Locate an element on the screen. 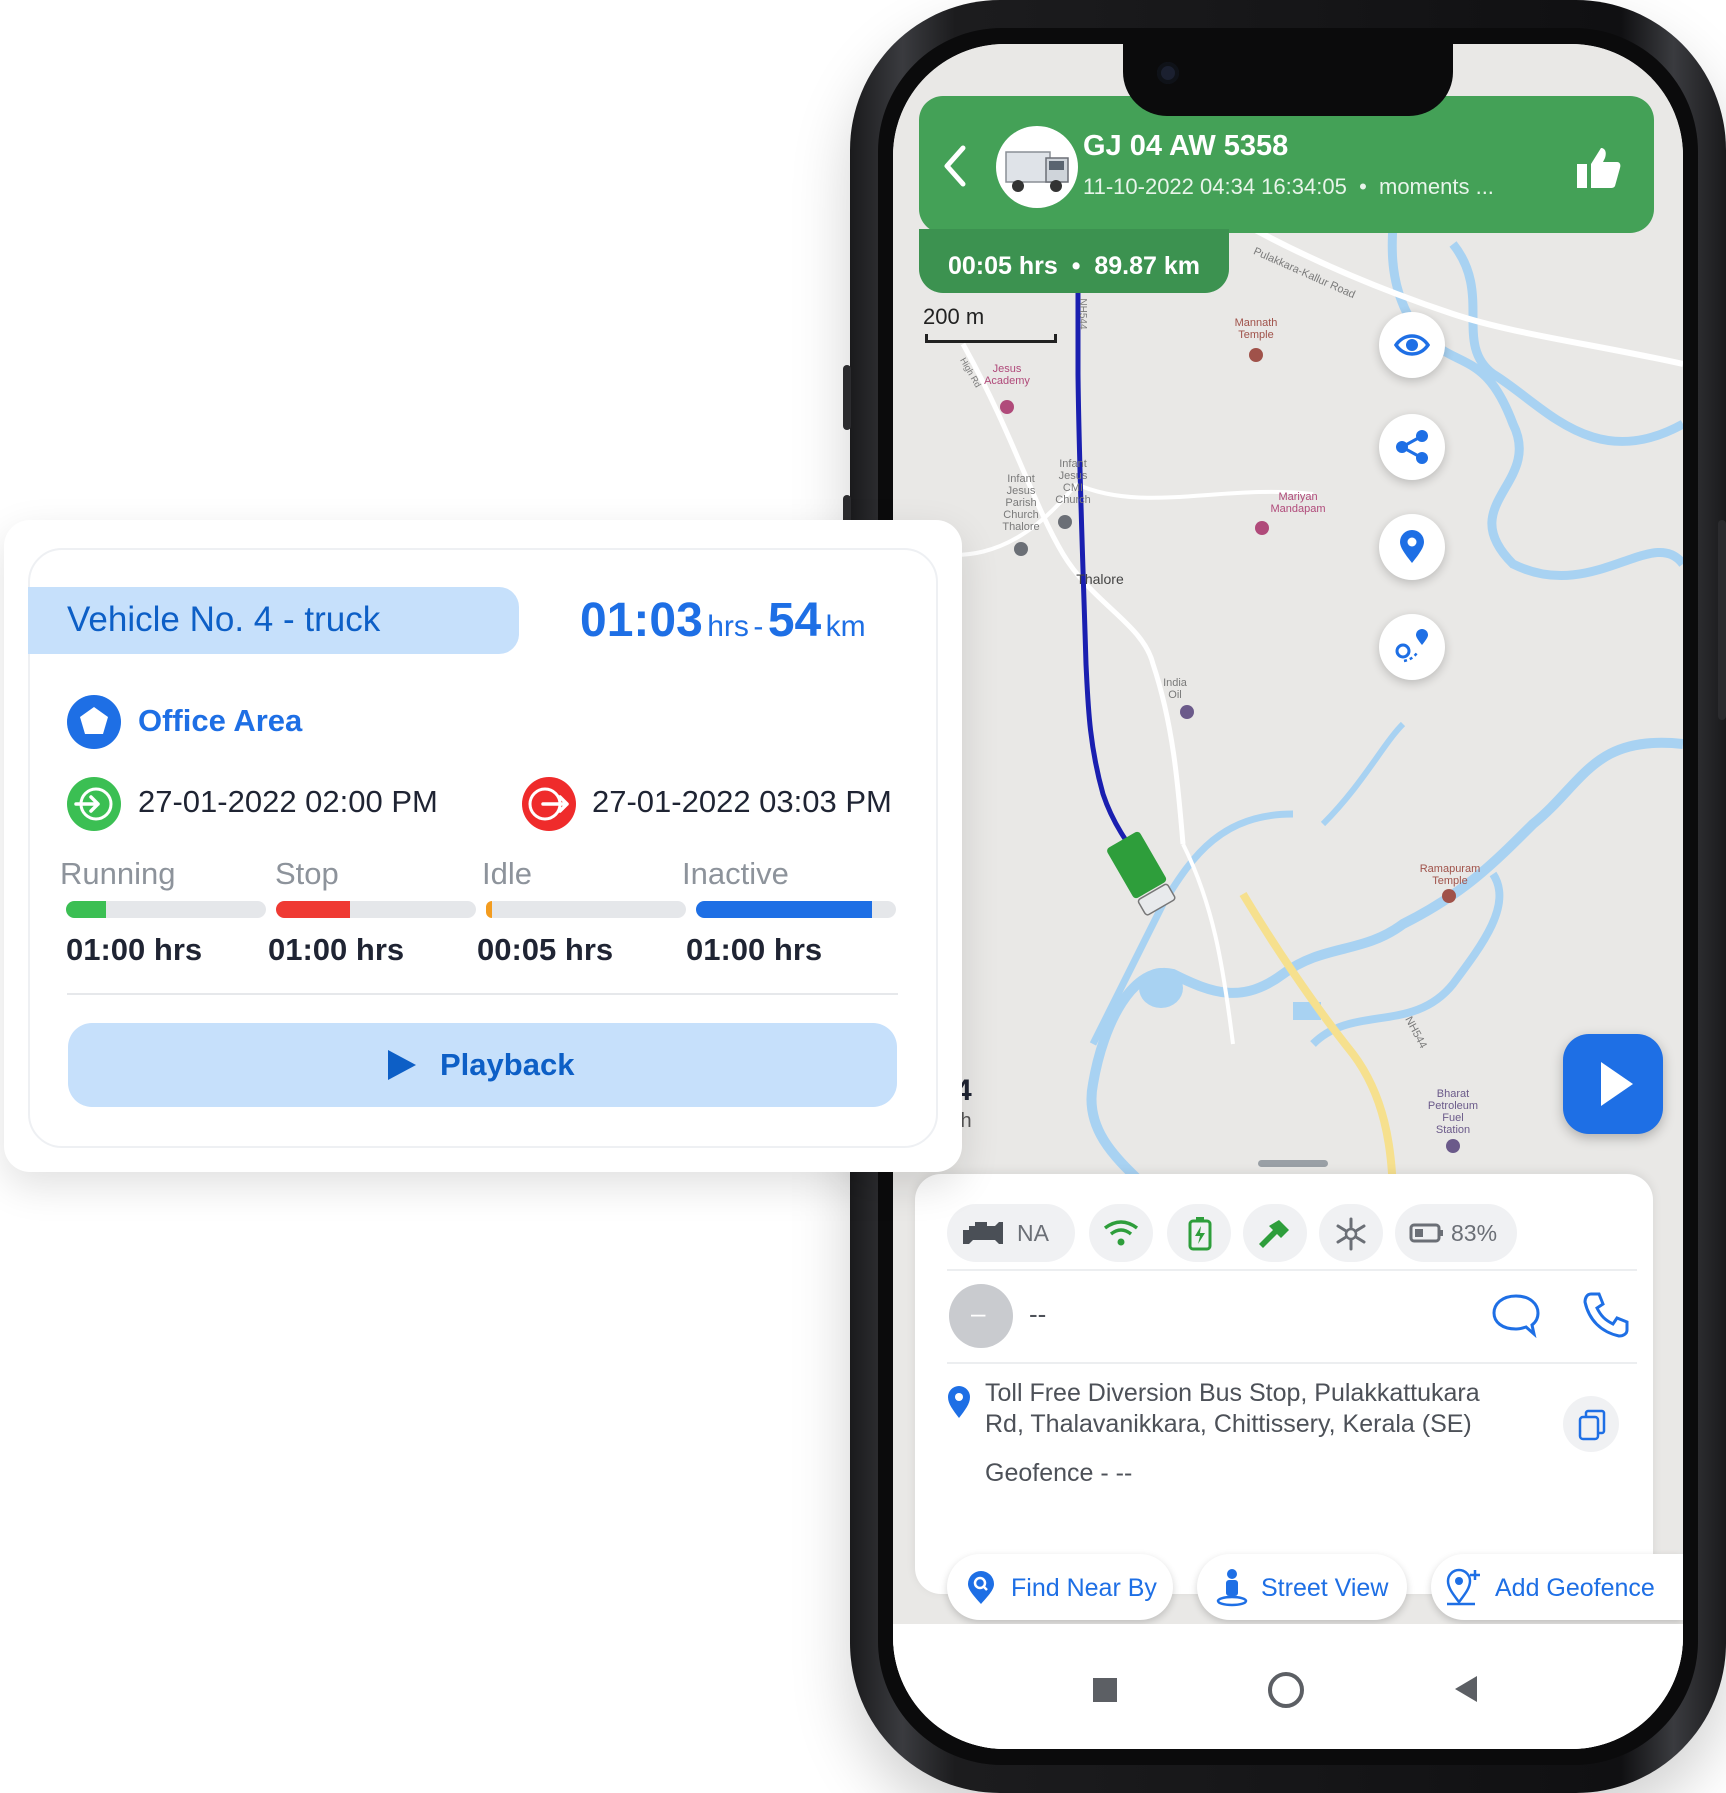 The height and width of the screenshot is (1793, 1726). driver-avatar-text: – is located at coordinates (978, 1313).